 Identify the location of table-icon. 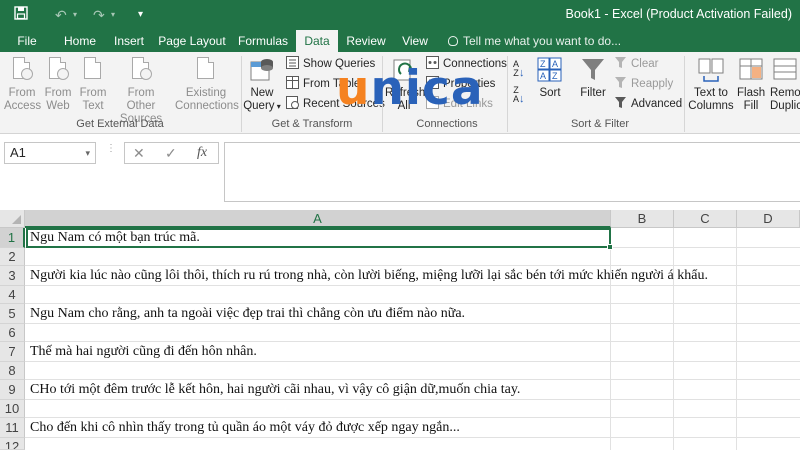
(293, 82).